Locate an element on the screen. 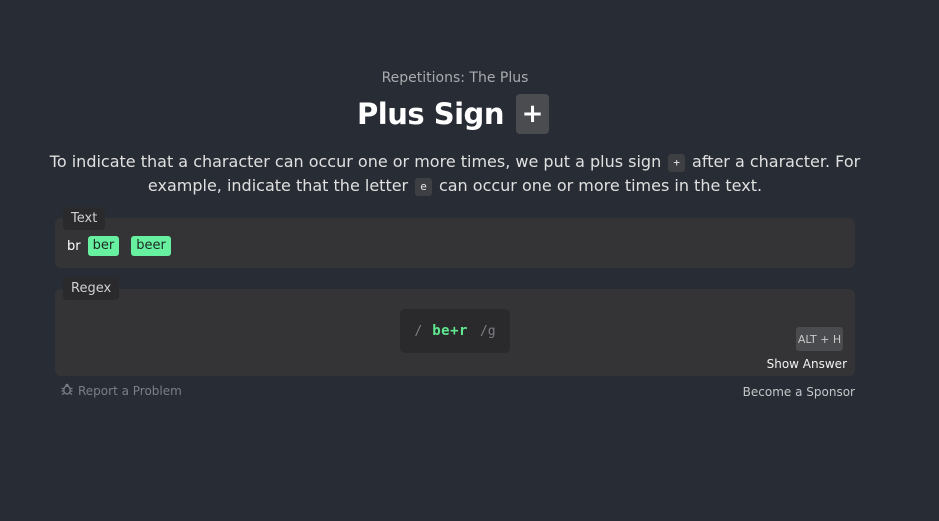 The image size is (939, 521). text-word: br is located at coordinates (74, 246).